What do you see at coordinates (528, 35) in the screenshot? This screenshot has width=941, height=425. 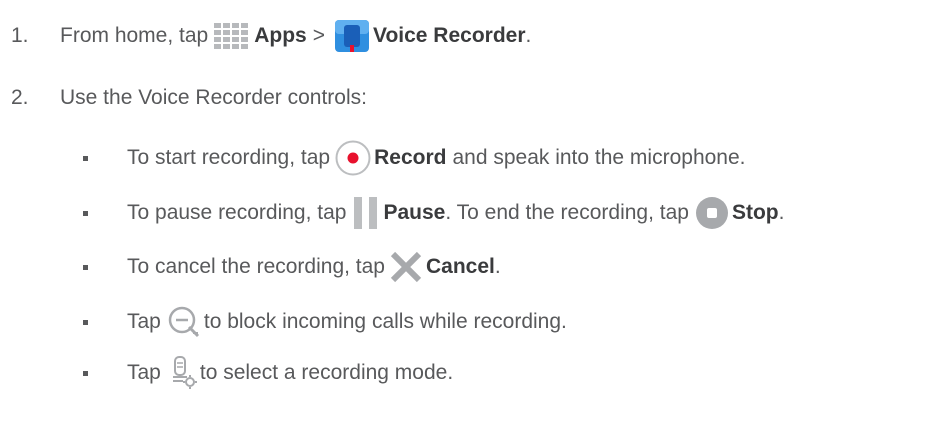 I see `step-text-end: .` at bounding box center [528, 35].